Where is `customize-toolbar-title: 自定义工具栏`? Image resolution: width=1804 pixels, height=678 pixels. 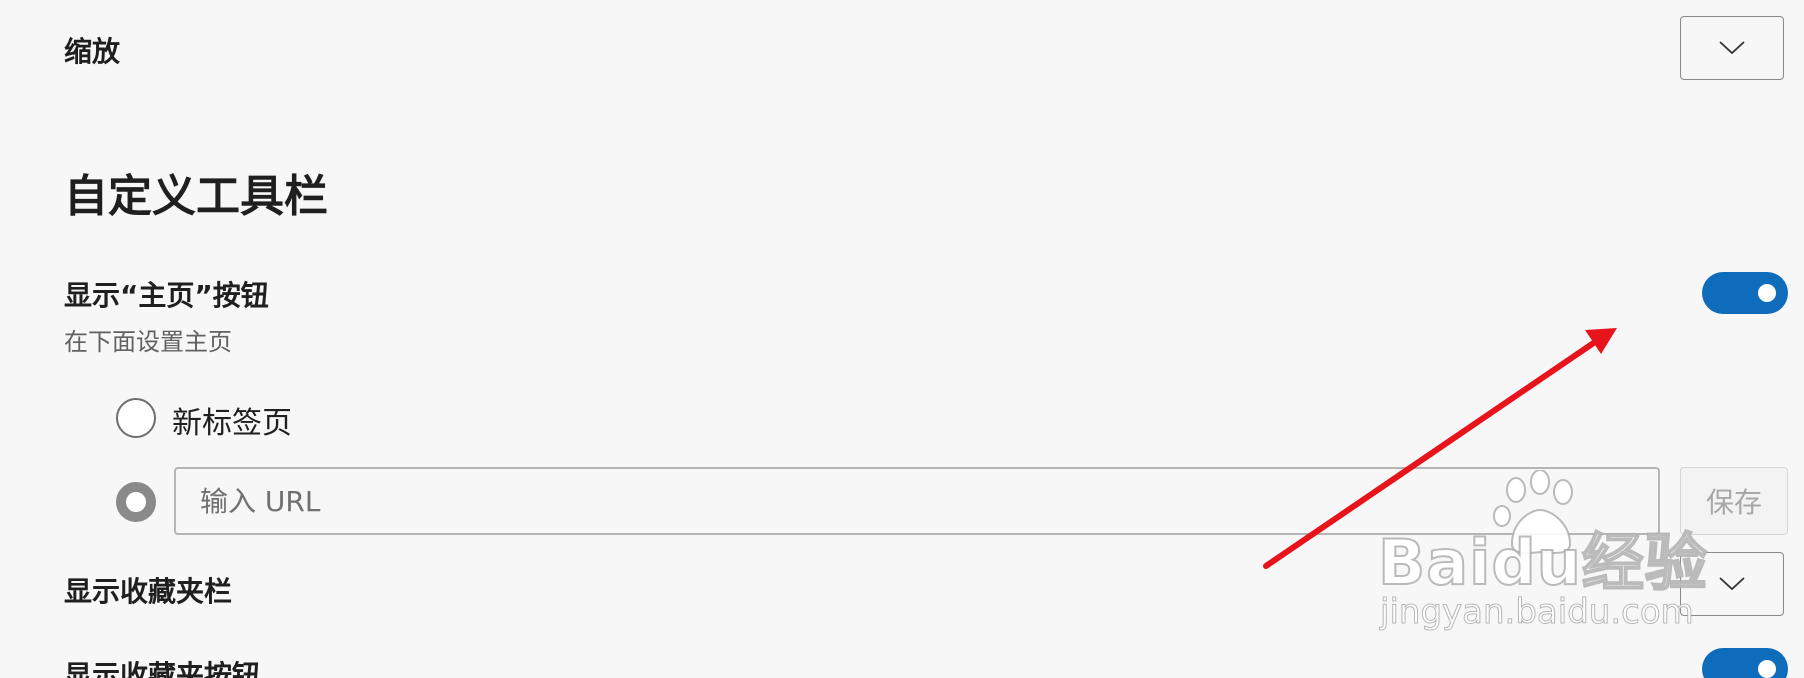
customize-toolbar-title: 自定义工具栏 is located at coordinates (196, 196).